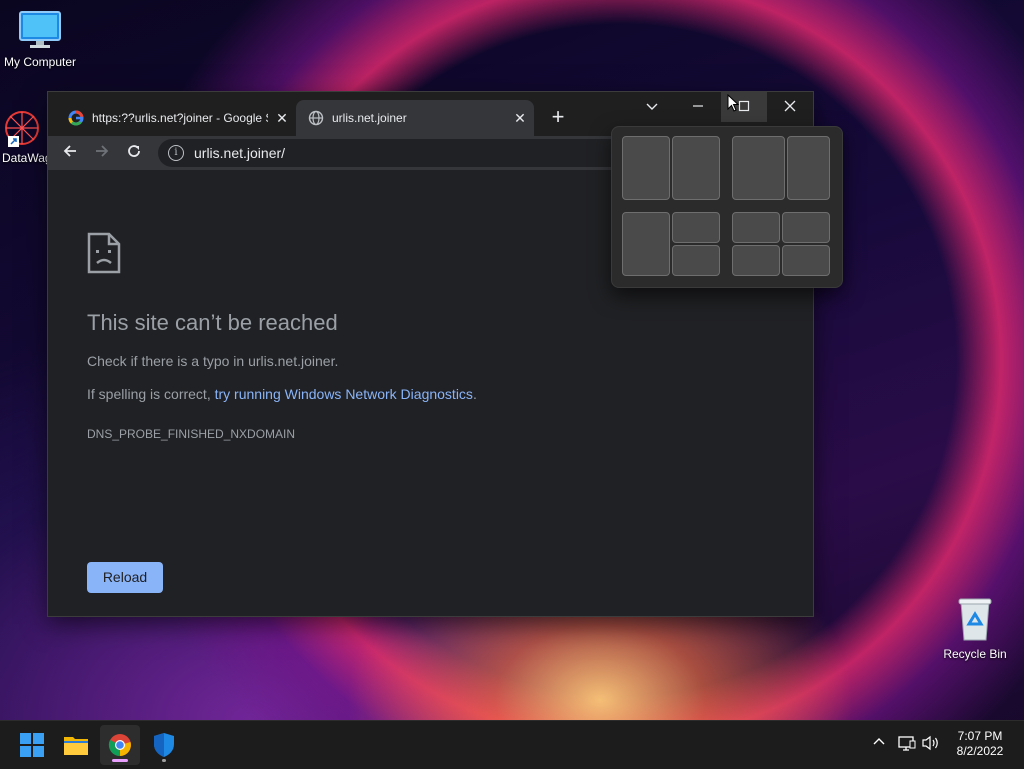 The height and width of the screenshot is (769, 1024). I want to click on desktop-icon-label: Recycle Bin, so click(975, 654).